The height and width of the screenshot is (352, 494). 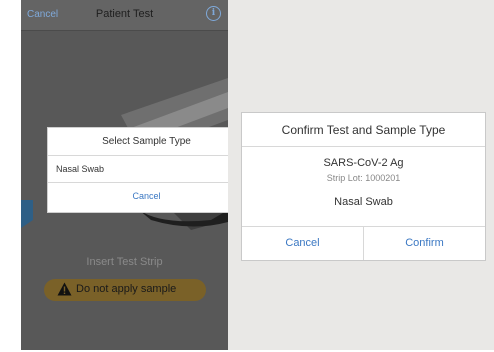 I want to click on dialog-title: Confirm Test and Sample Type, so click(x=363, y=130).